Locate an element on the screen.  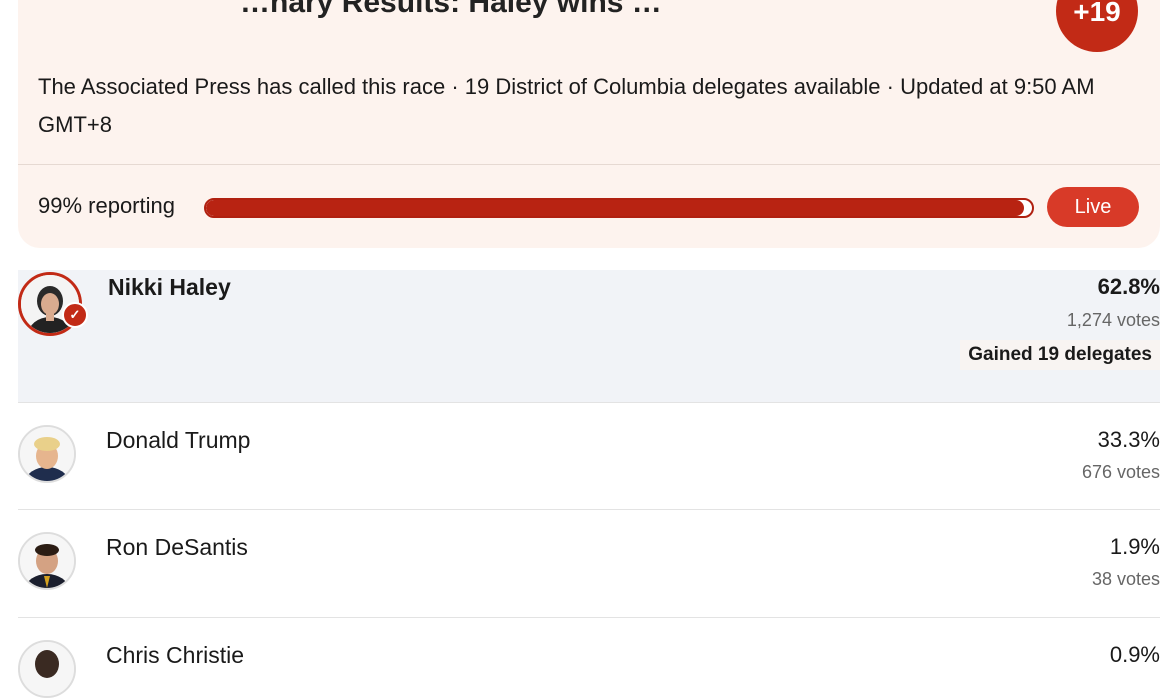
reporting-progress-bar is located at coordinates (619, 208).